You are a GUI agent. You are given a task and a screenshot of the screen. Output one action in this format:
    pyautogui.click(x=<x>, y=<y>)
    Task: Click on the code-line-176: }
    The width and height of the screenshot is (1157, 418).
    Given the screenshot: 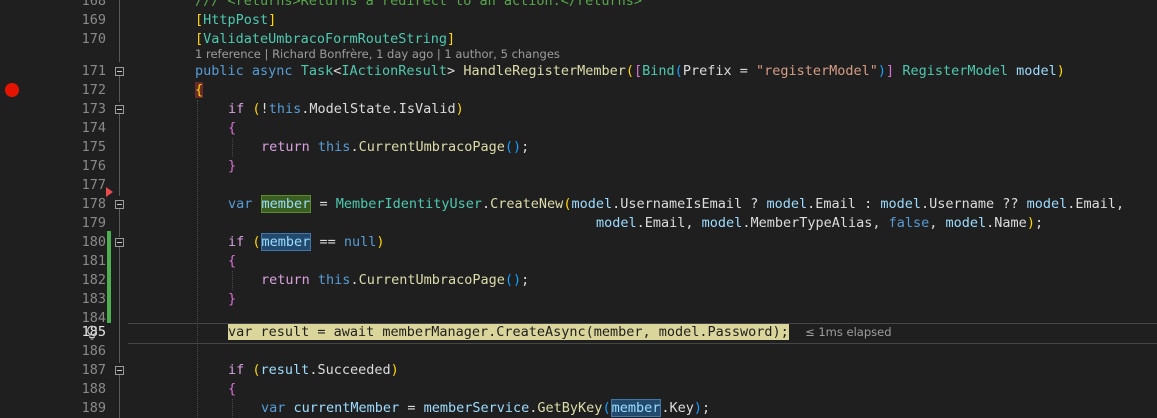 What is the action you would take?
    pyautogui.click(x=643, y=166)
    